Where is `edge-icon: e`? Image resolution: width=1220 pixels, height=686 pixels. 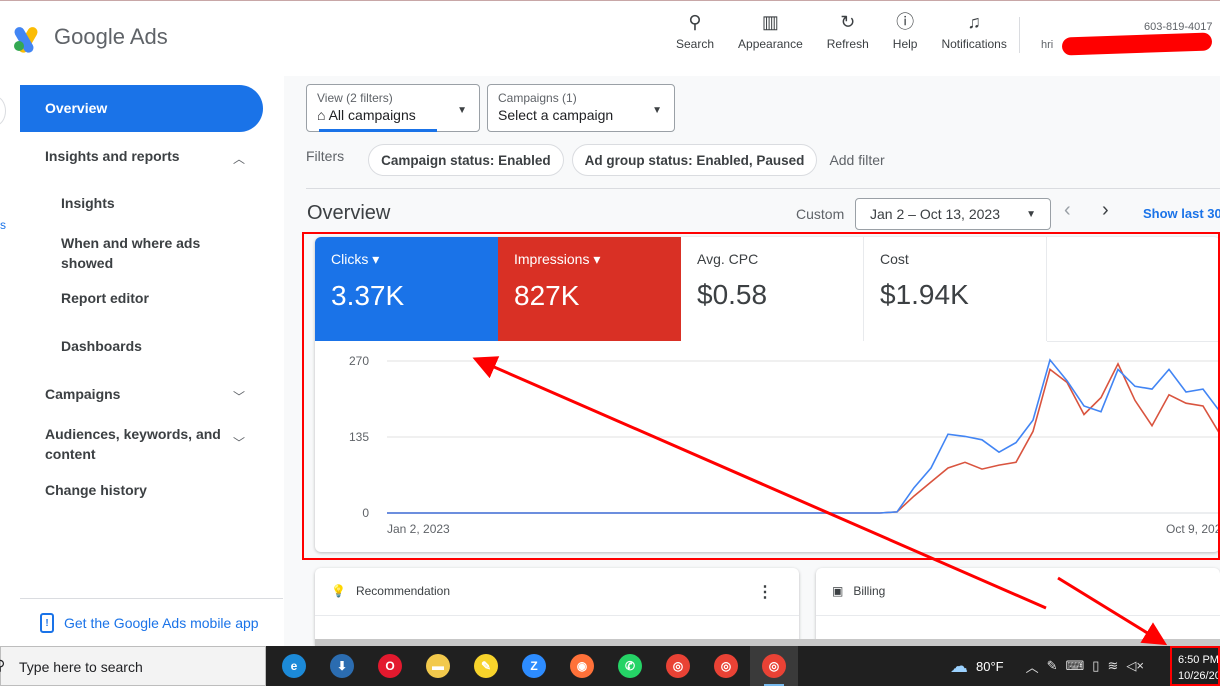 edge-icon: e is located at coordinates (294, 666).